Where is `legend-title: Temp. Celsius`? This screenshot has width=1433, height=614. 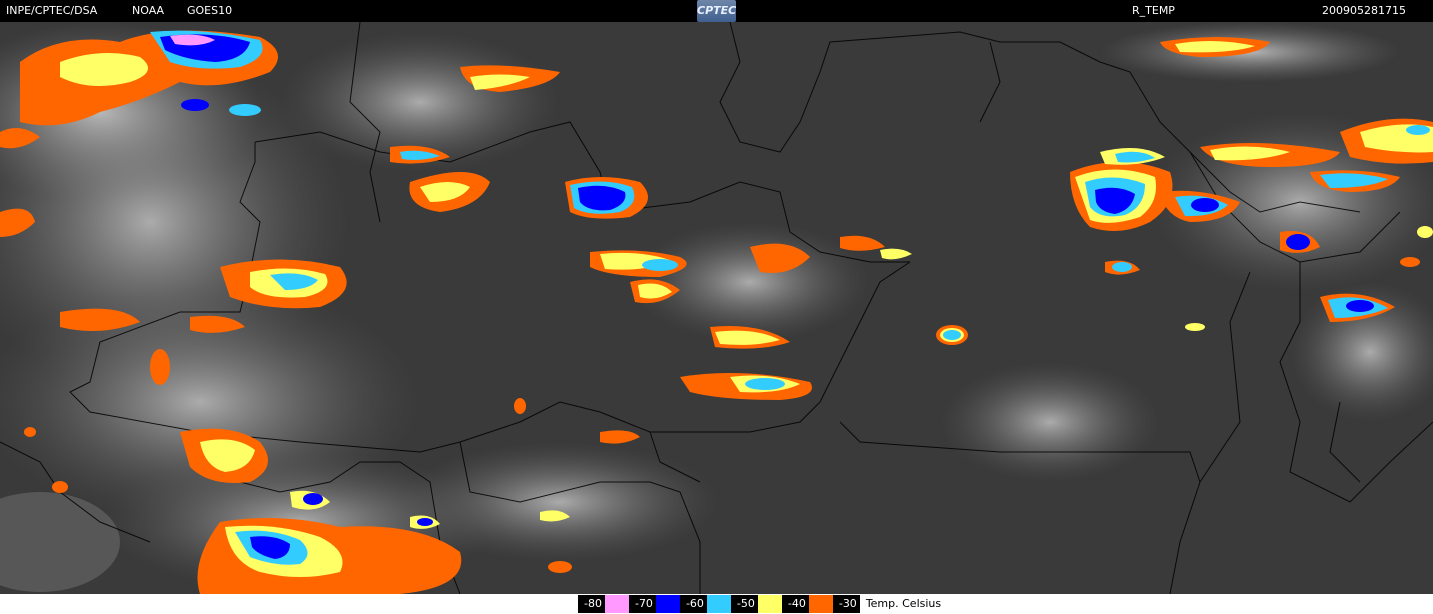 legend-title: Temp. Celsius is located at coordinates (903, 603).